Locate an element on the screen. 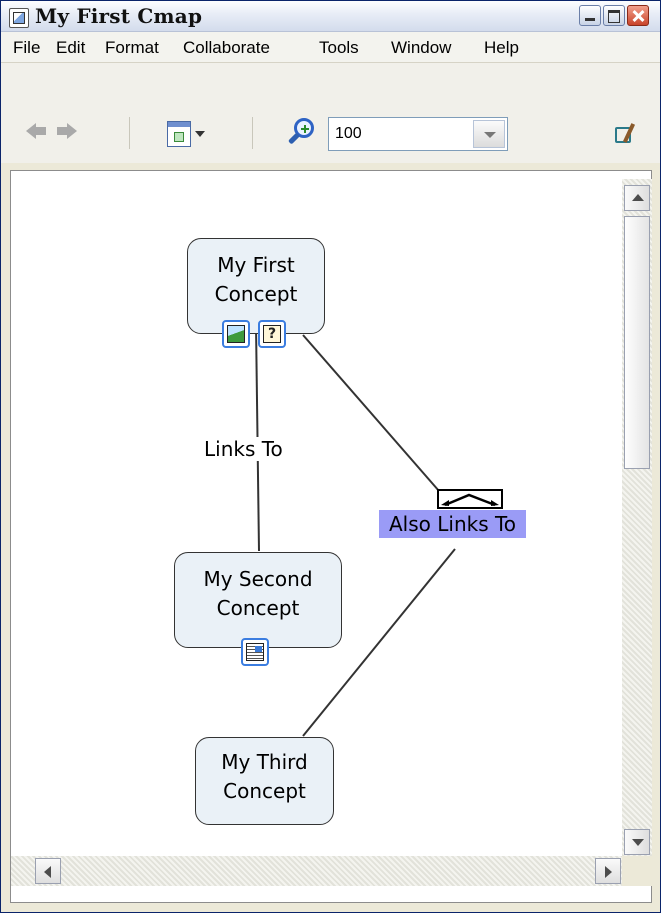  maximize-button is located at coordinates (614, 15).